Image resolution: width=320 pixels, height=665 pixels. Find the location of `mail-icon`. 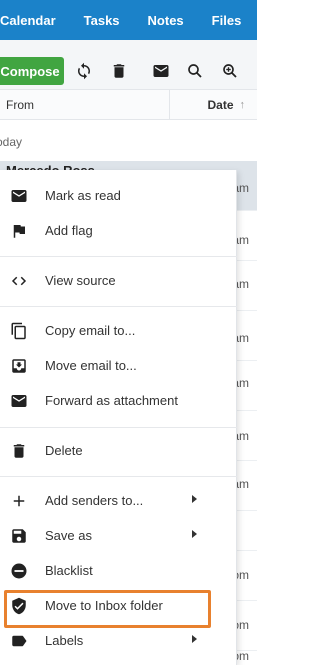

mail-icon is located at coordinates (161, 71).